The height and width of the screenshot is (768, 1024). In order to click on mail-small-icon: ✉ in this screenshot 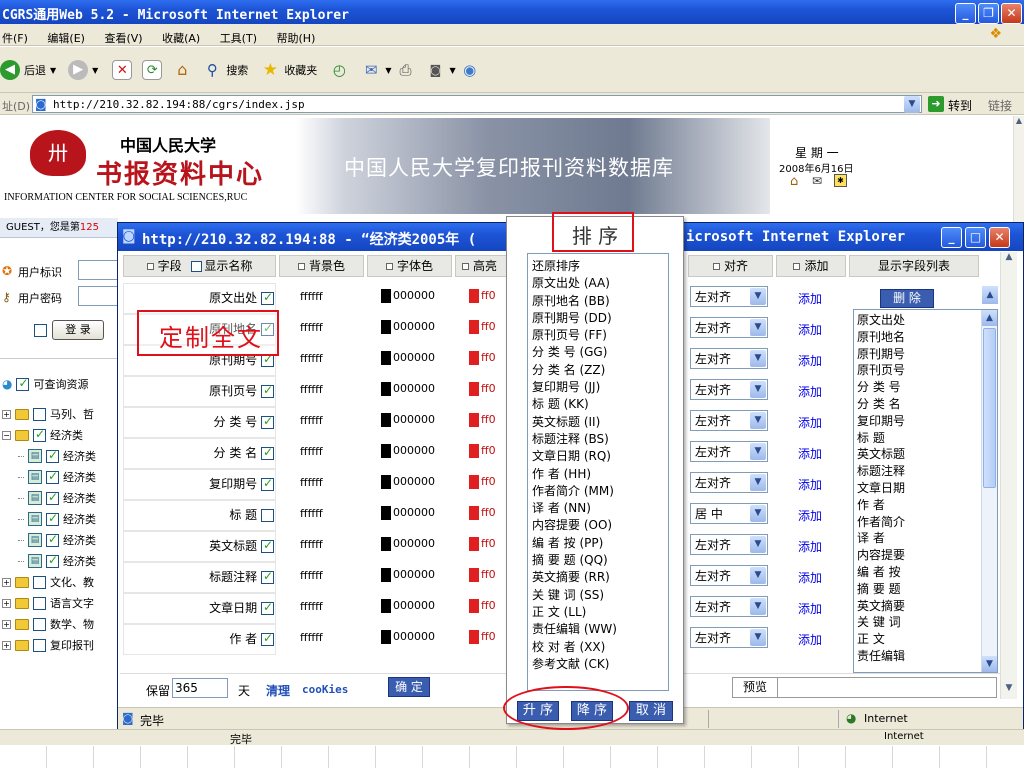, I will do `click(817, 181)`.